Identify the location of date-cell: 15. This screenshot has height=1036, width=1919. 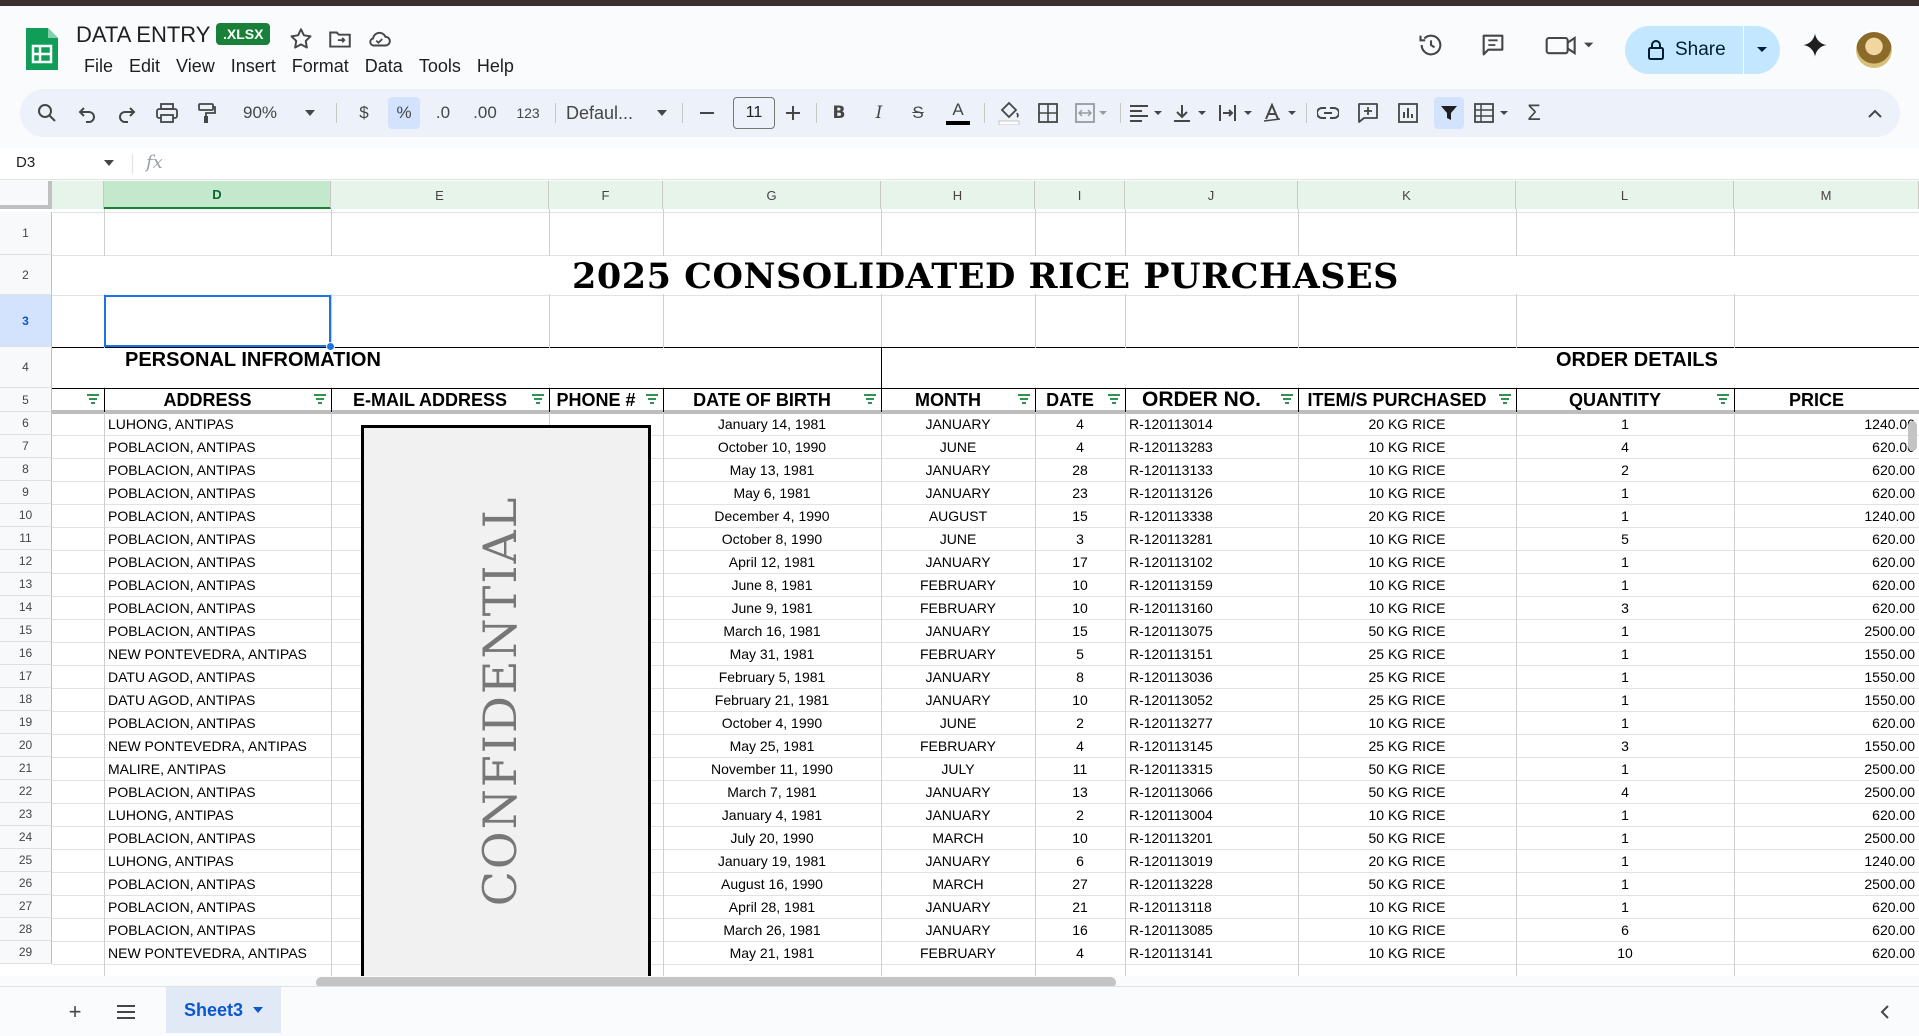
(1080, 630).